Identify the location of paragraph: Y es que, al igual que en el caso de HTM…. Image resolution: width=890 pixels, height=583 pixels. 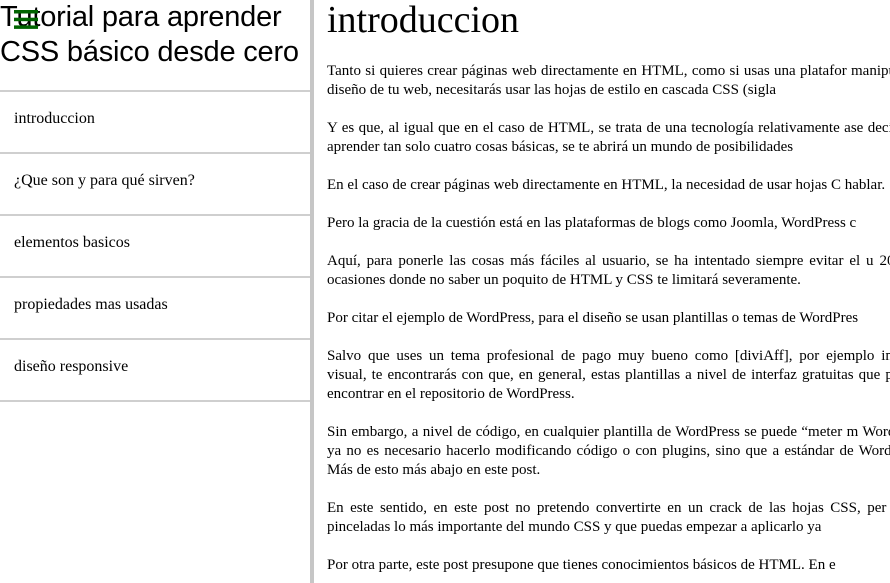
(608, 137).